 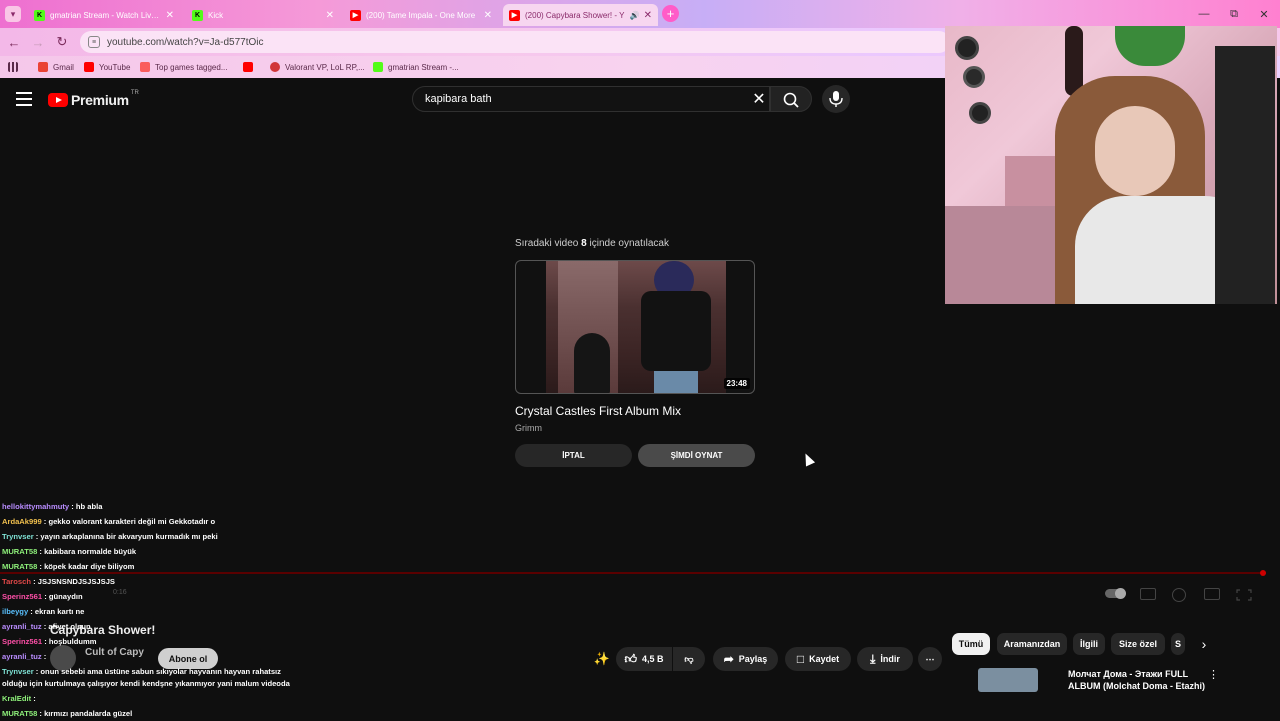 I want to click on like-button: 👍︎ 4,5 B, so click(x=644, y=659).